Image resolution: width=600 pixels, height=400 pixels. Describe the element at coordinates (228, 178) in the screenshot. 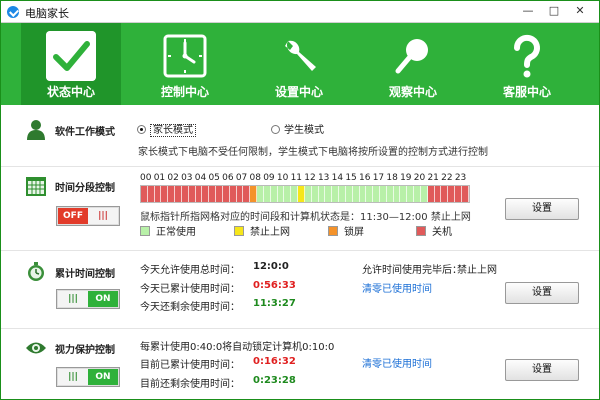

I see `hour-label: 06` at that location.